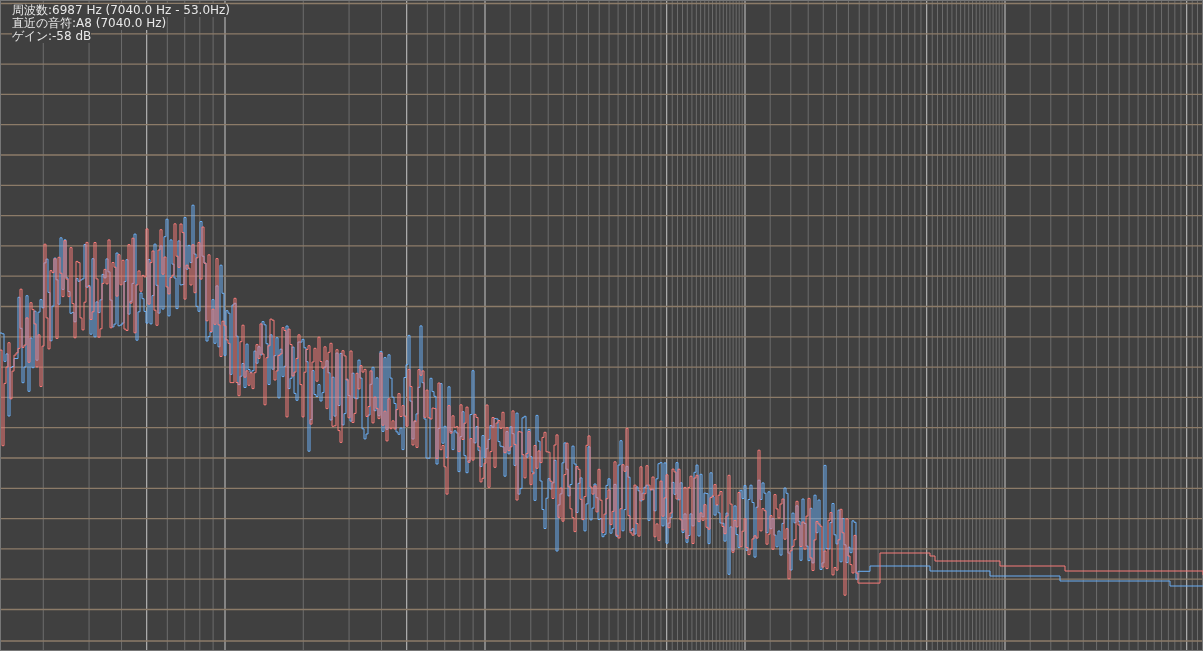  Describe the element at coordinates (52, 36) in the screenshot. I see `readout-text: ゲイン:-58 dB` at that location.